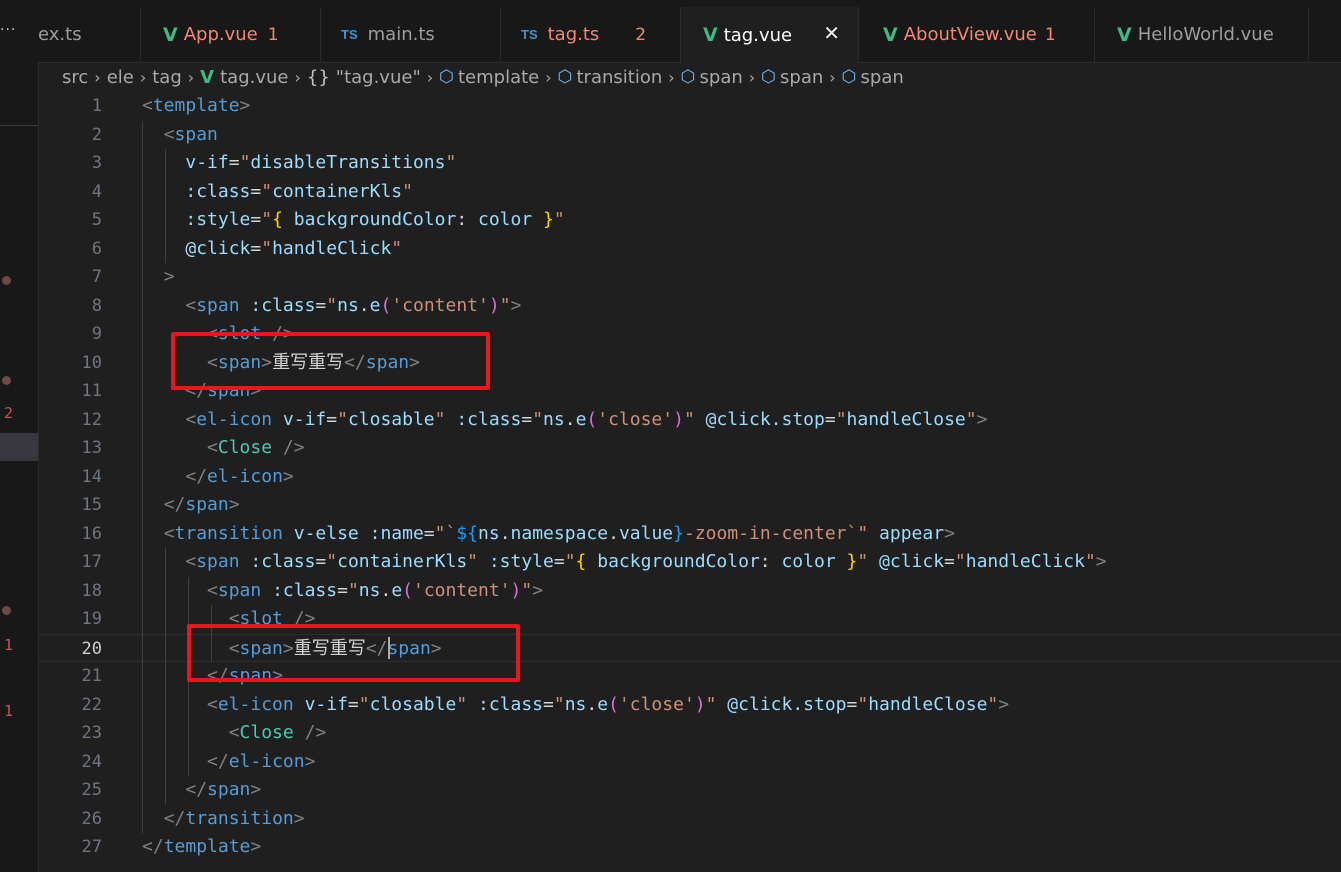 The image size is (1341, 872). Describe the element at coordinates (89, 34) in the screenshot. I see `tab-index-ts: ex.ts` at that location.